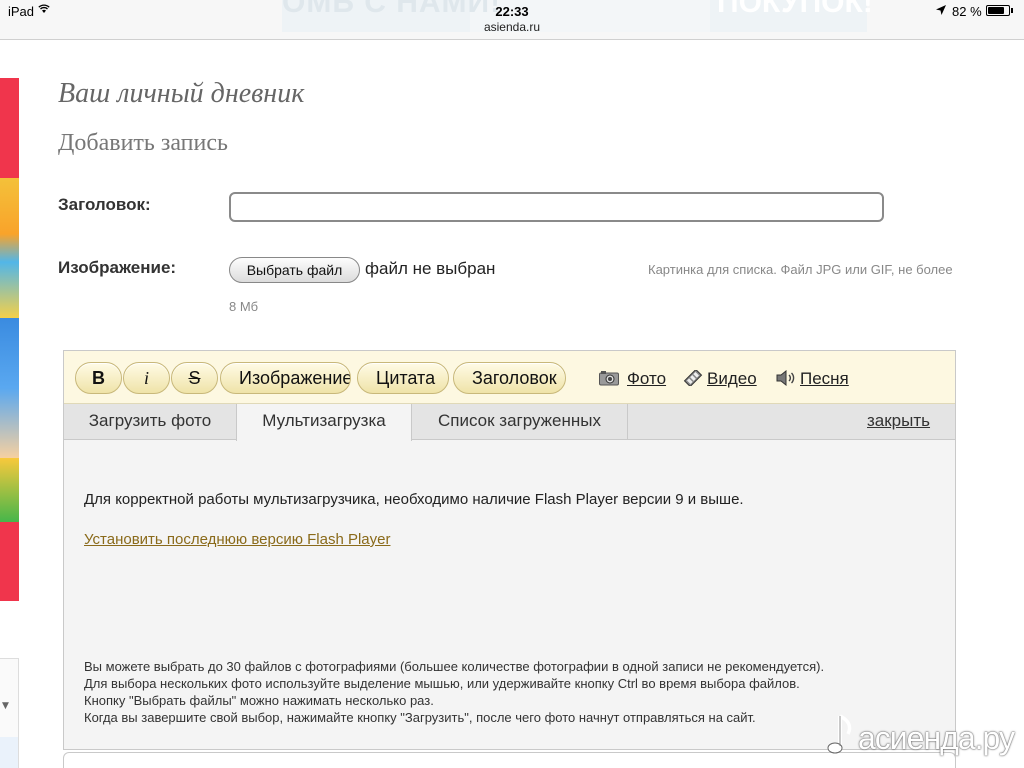  Describe the element at coordinates (556, 207) in the screenshot. I see `title-input` at that location.